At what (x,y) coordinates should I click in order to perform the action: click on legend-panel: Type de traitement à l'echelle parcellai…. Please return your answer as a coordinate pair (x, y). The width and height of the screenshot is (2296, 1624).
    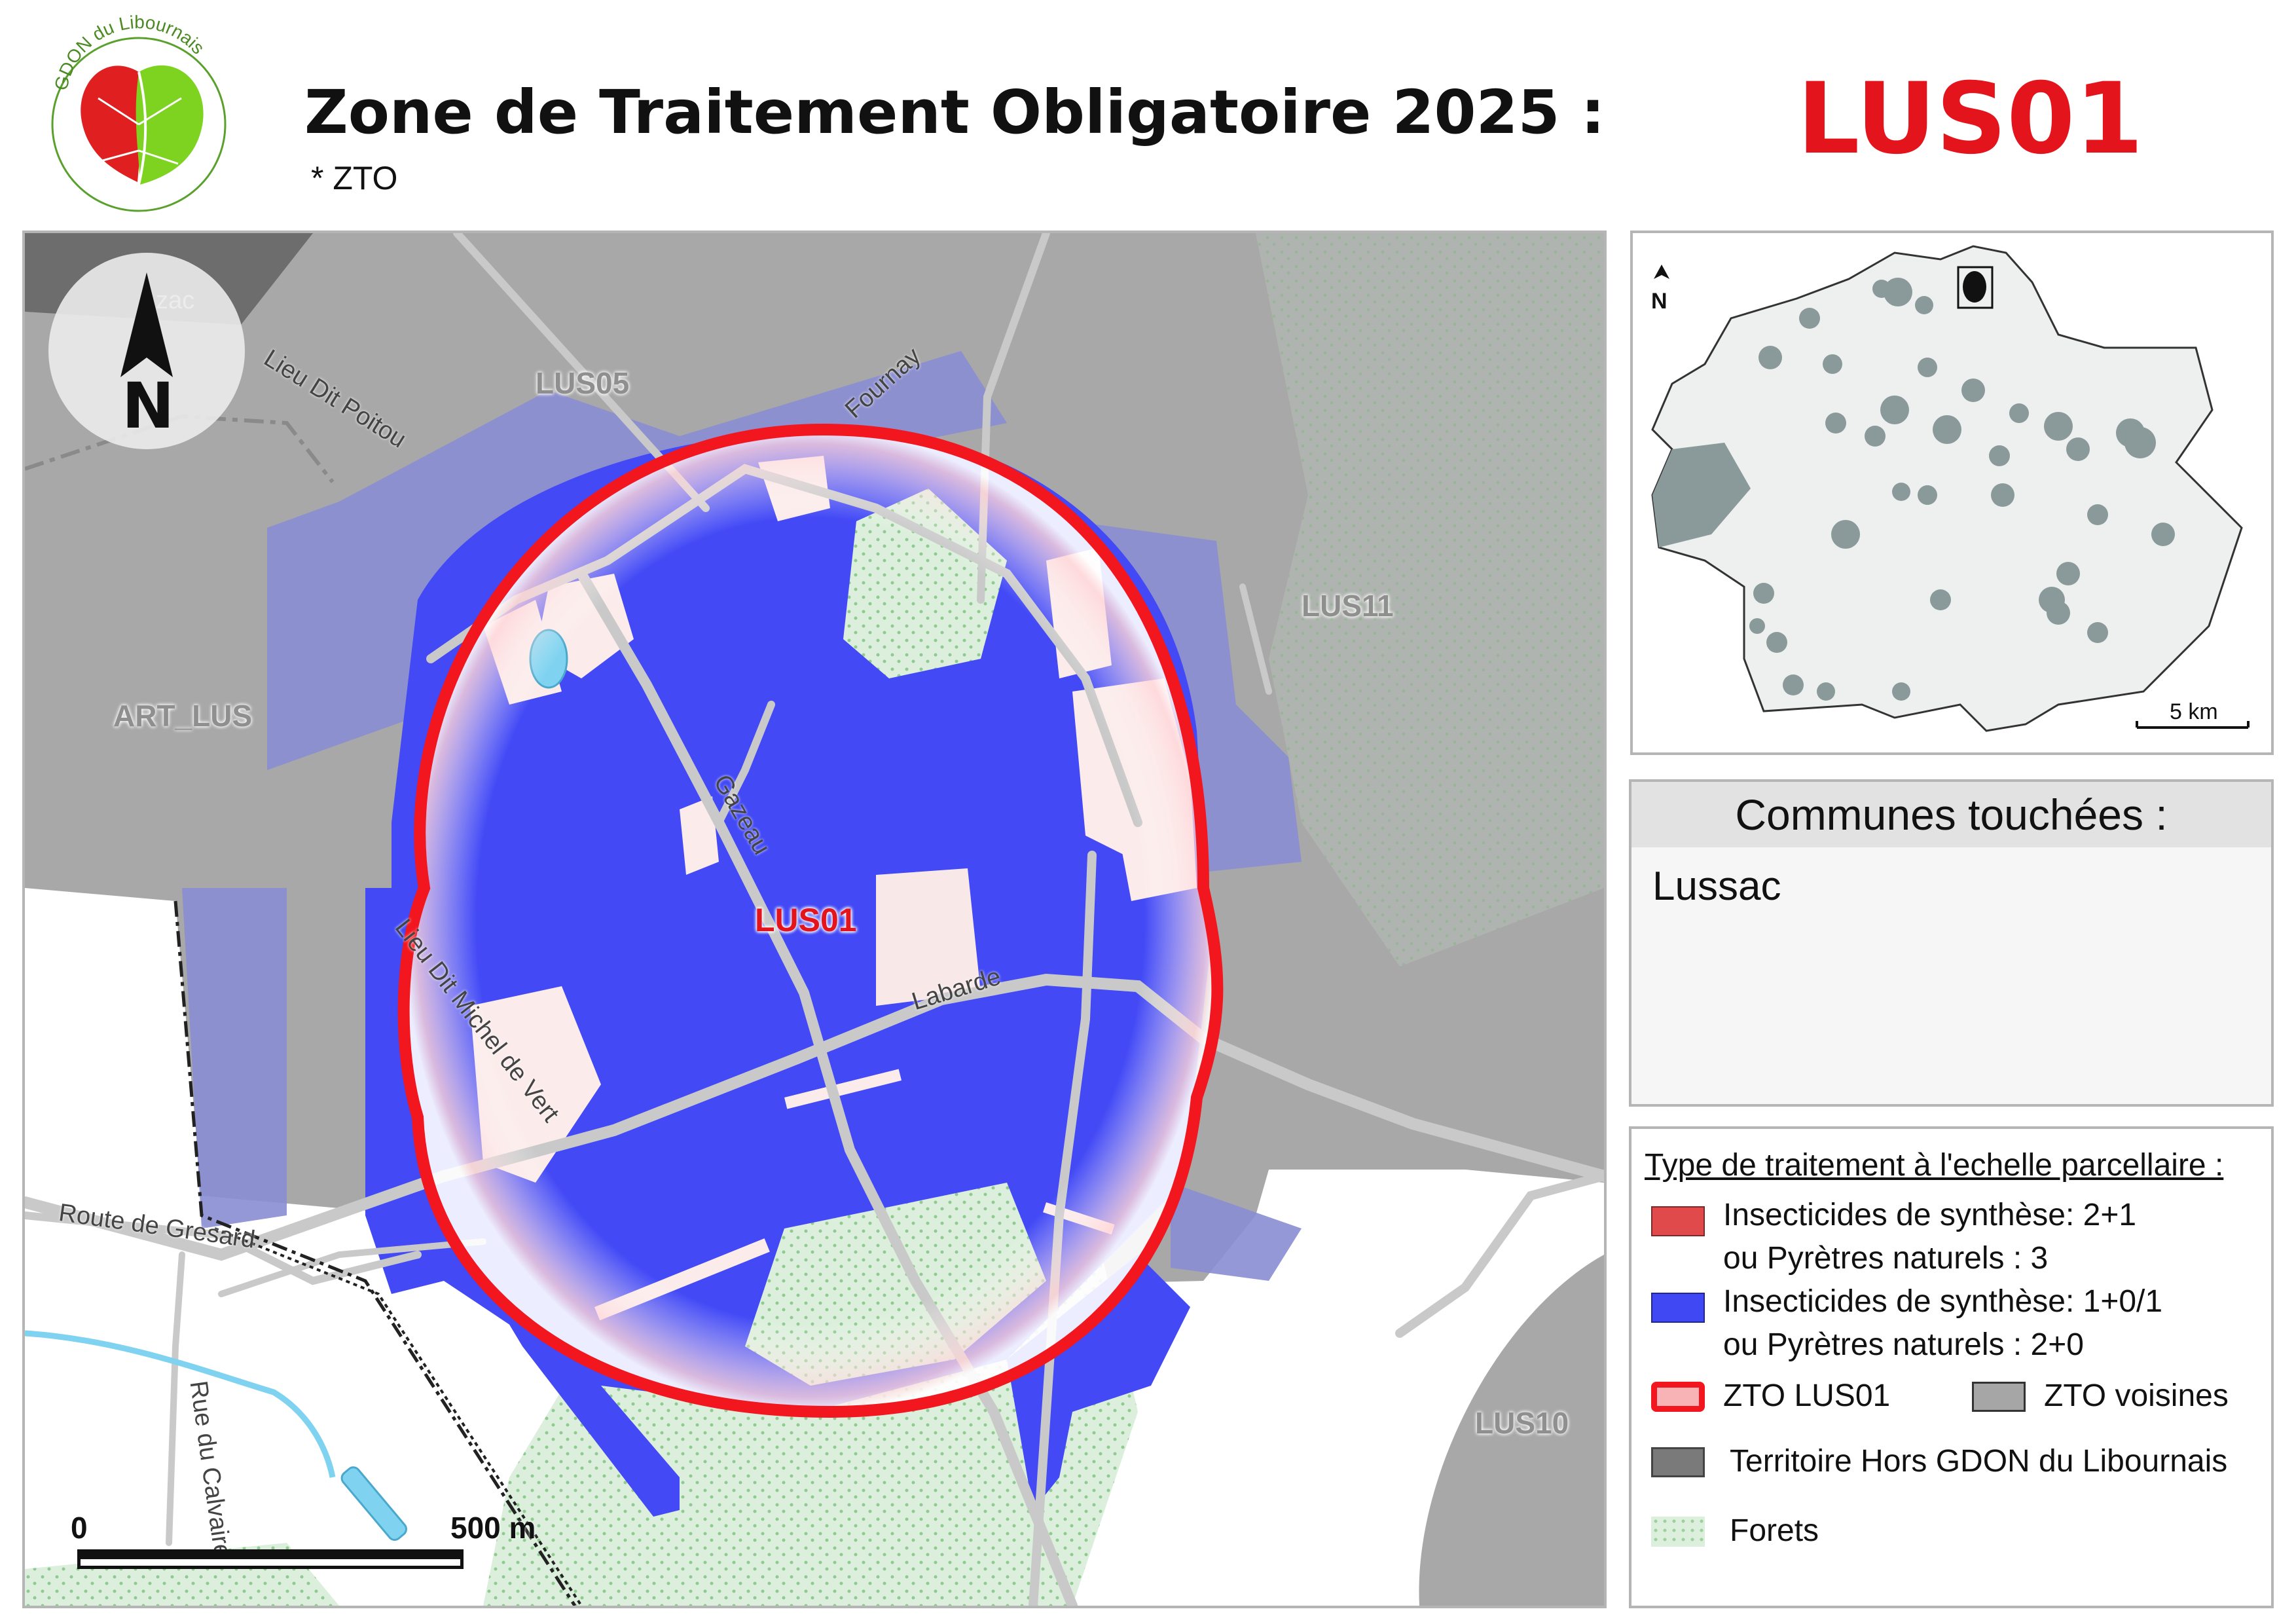
    Looking at the image, I should click on (1951, 1367).